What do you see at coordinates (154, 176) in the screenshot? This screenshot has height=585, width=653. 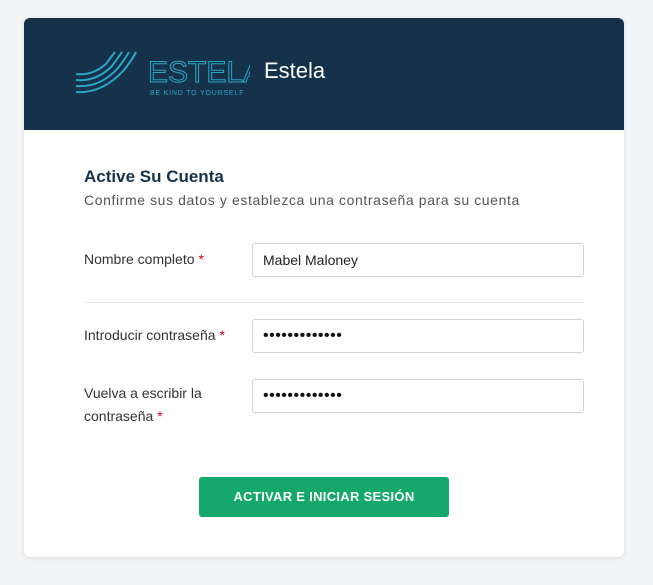 I see `form-title: Active Su Cuenta` at bounding box center [154, 176].